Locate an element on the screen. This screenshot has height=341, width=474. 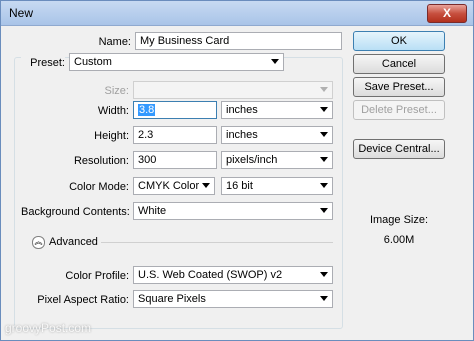
color-mode-select: CMYK Color is located at coordinates (174, 186).